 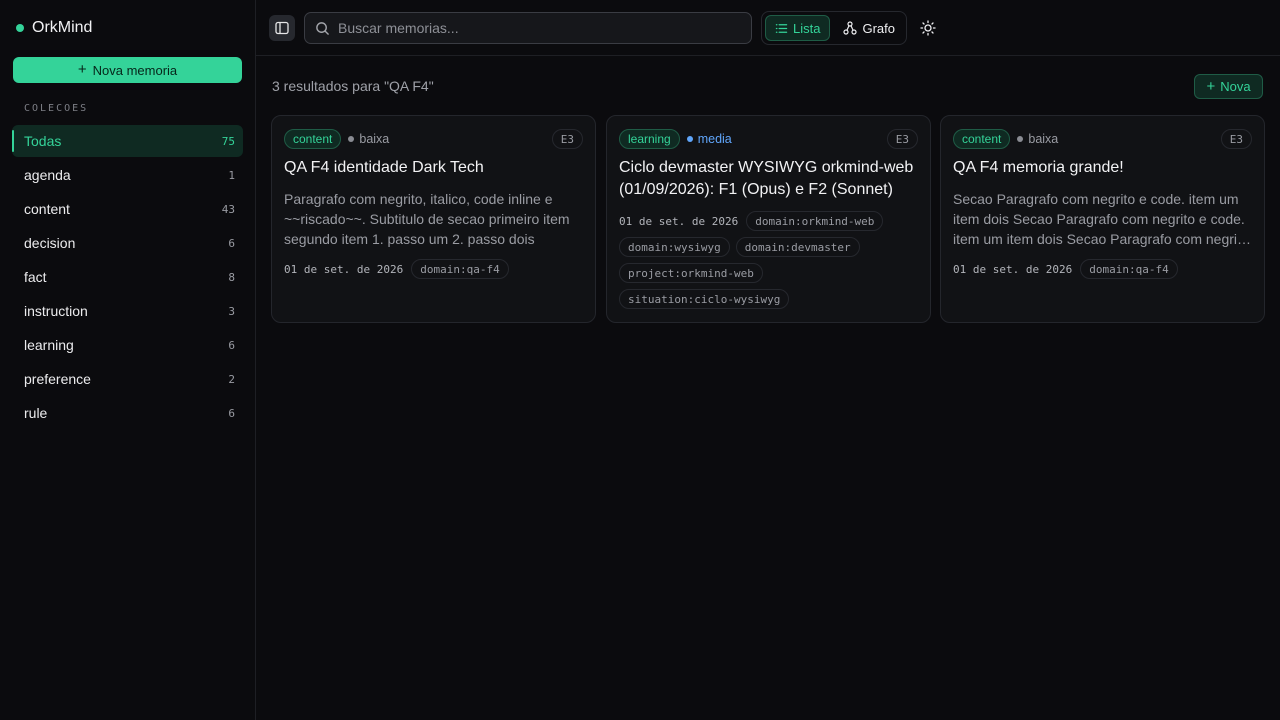 I want to click on sidebar-toggle-button, so click(x=282, y=28).